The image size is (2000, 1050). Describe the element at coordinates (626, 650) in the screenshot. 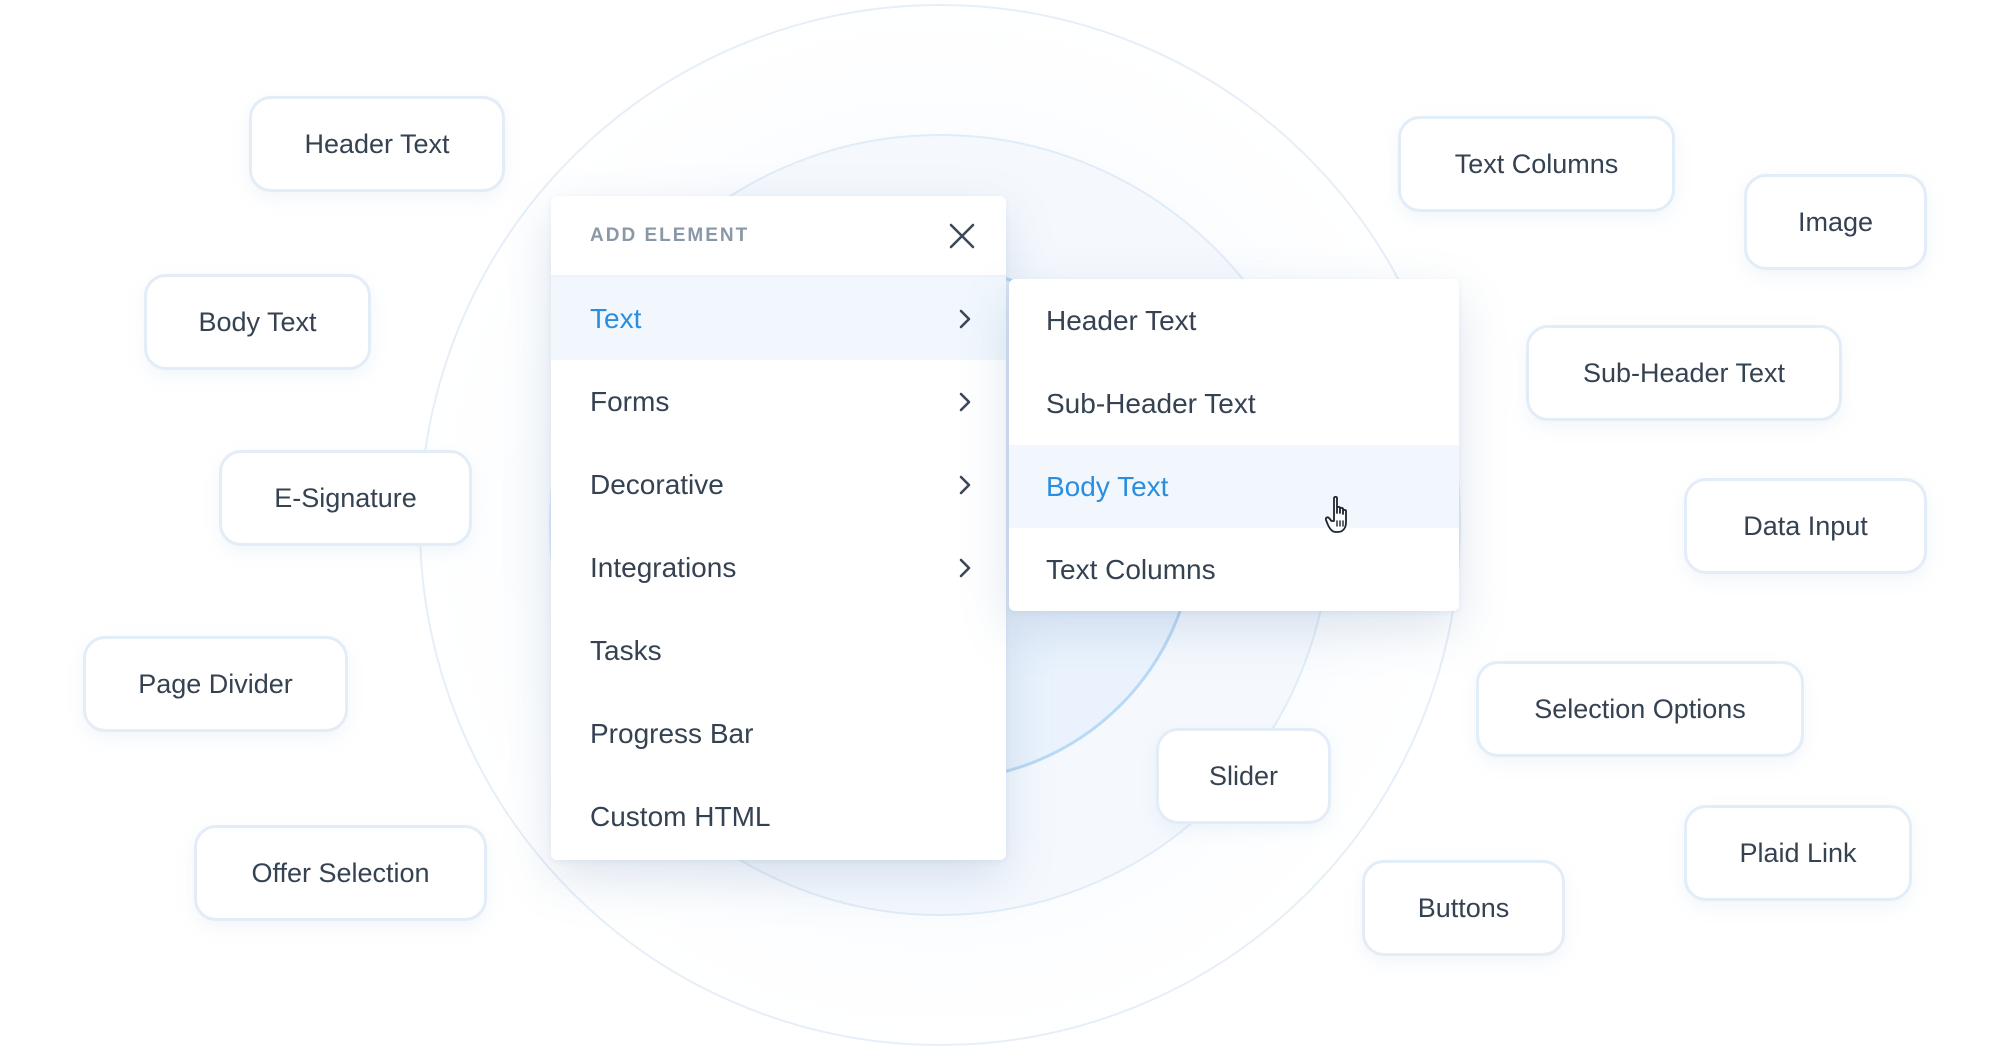

I see `menu-item-label: Tasks` at that location.